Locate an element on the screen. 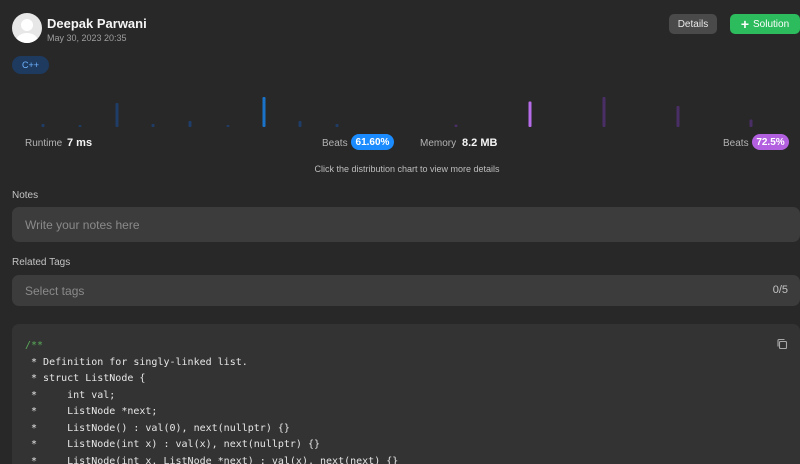 This screenshot has height=464, width=800. tags-select: Select tags 0/5 is located at coordinates (406, 290).